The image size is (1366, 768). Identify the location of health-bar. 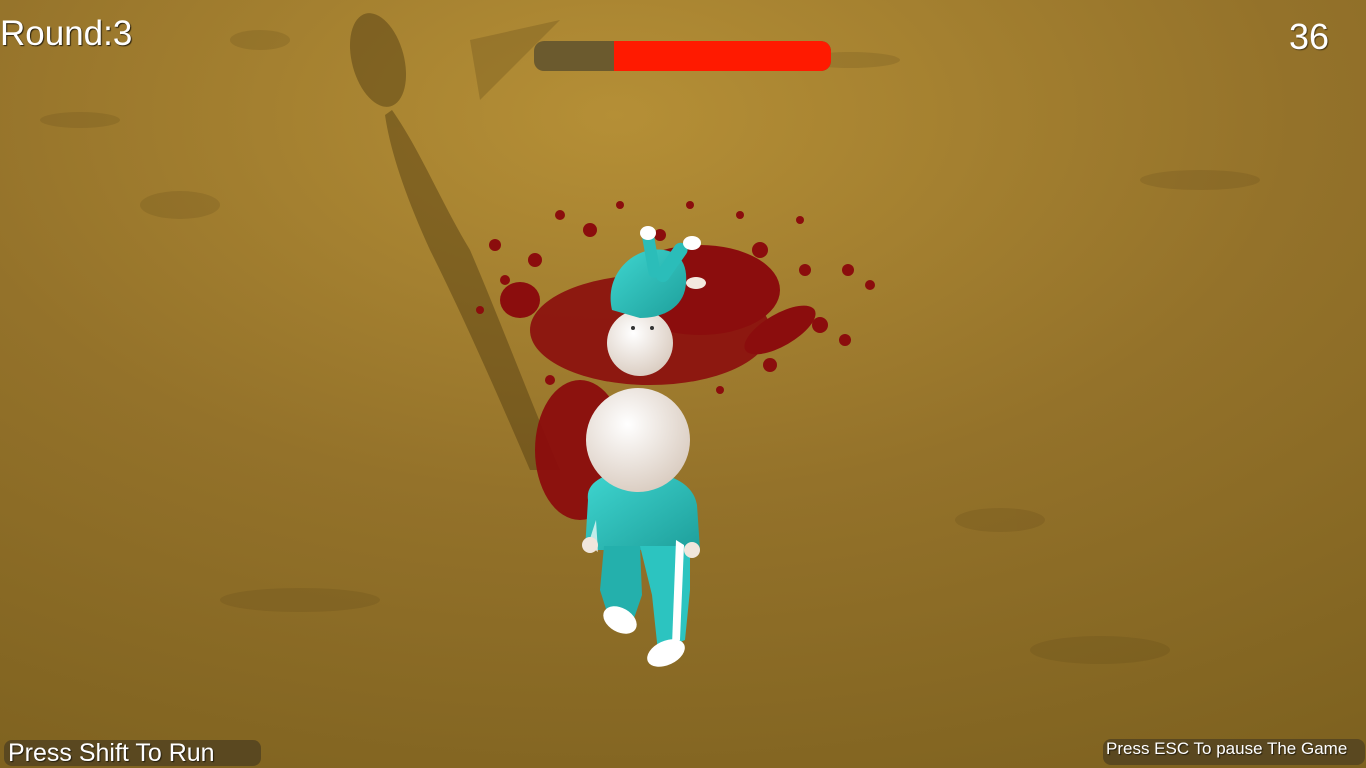
(682, 56).